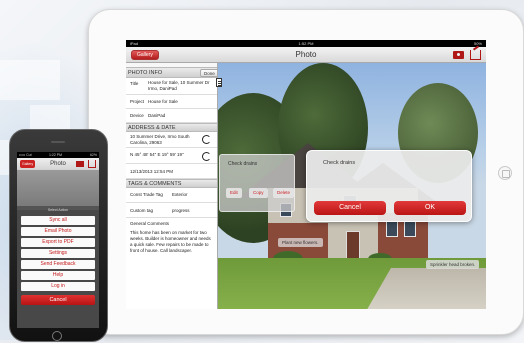 The width and height of the screenshot is (524, 343). I want to click on project-value: House for Sale, so click(163, 101).